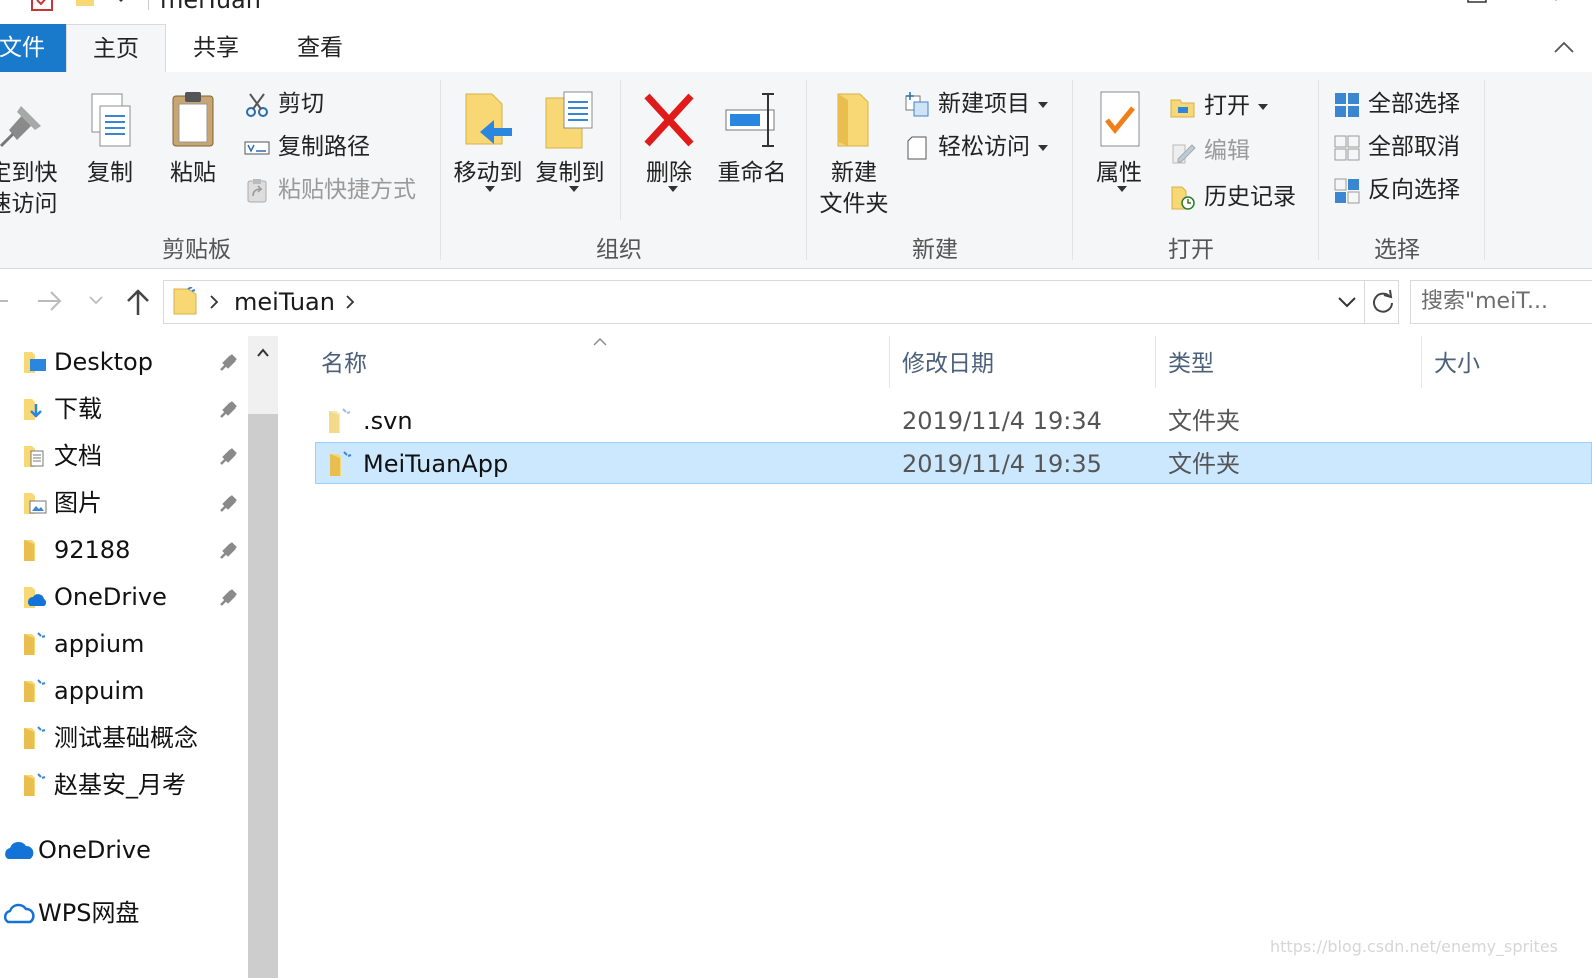  I want to click on new-folder-button: 新建 文件夹, so click(854, 155).